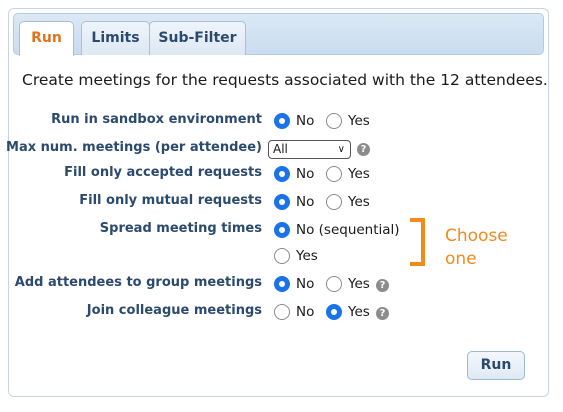 The height and width of the screenshot is (412, 563). I want to click on sandbox-yes-radio, so click(334, 121).